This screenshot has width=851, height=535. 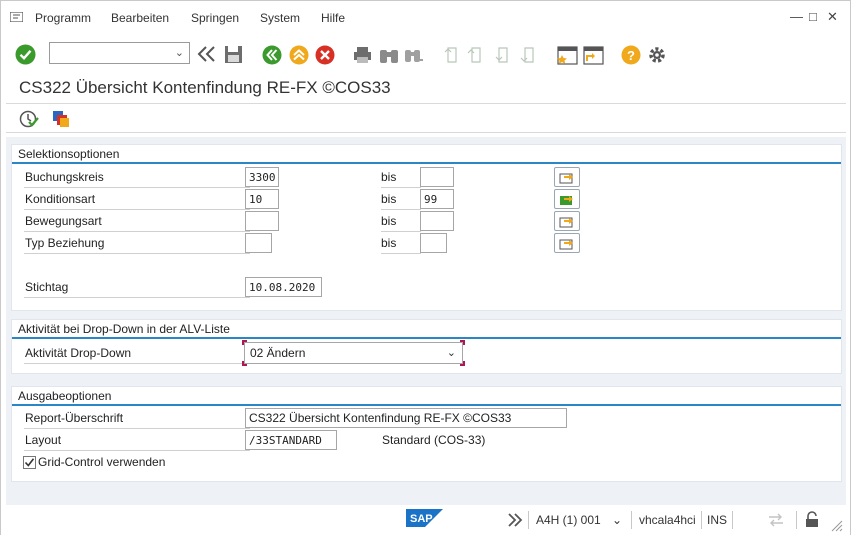 I want to click on svg-text: SAP, so click(x=421, y=519).